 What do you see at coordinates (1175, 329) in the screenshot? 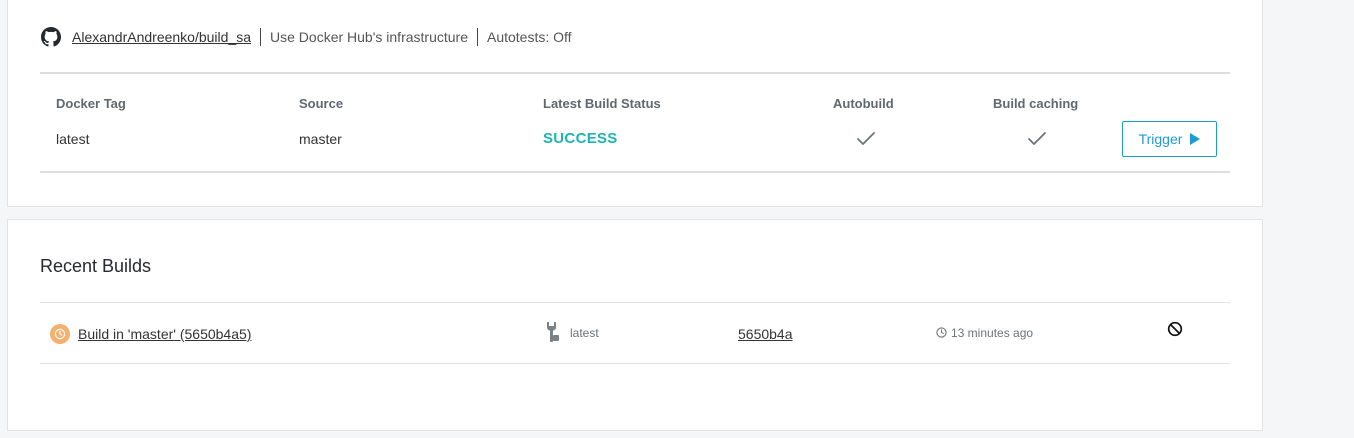
I see `cancel-build-icon` at bounding box center [1175, 329].